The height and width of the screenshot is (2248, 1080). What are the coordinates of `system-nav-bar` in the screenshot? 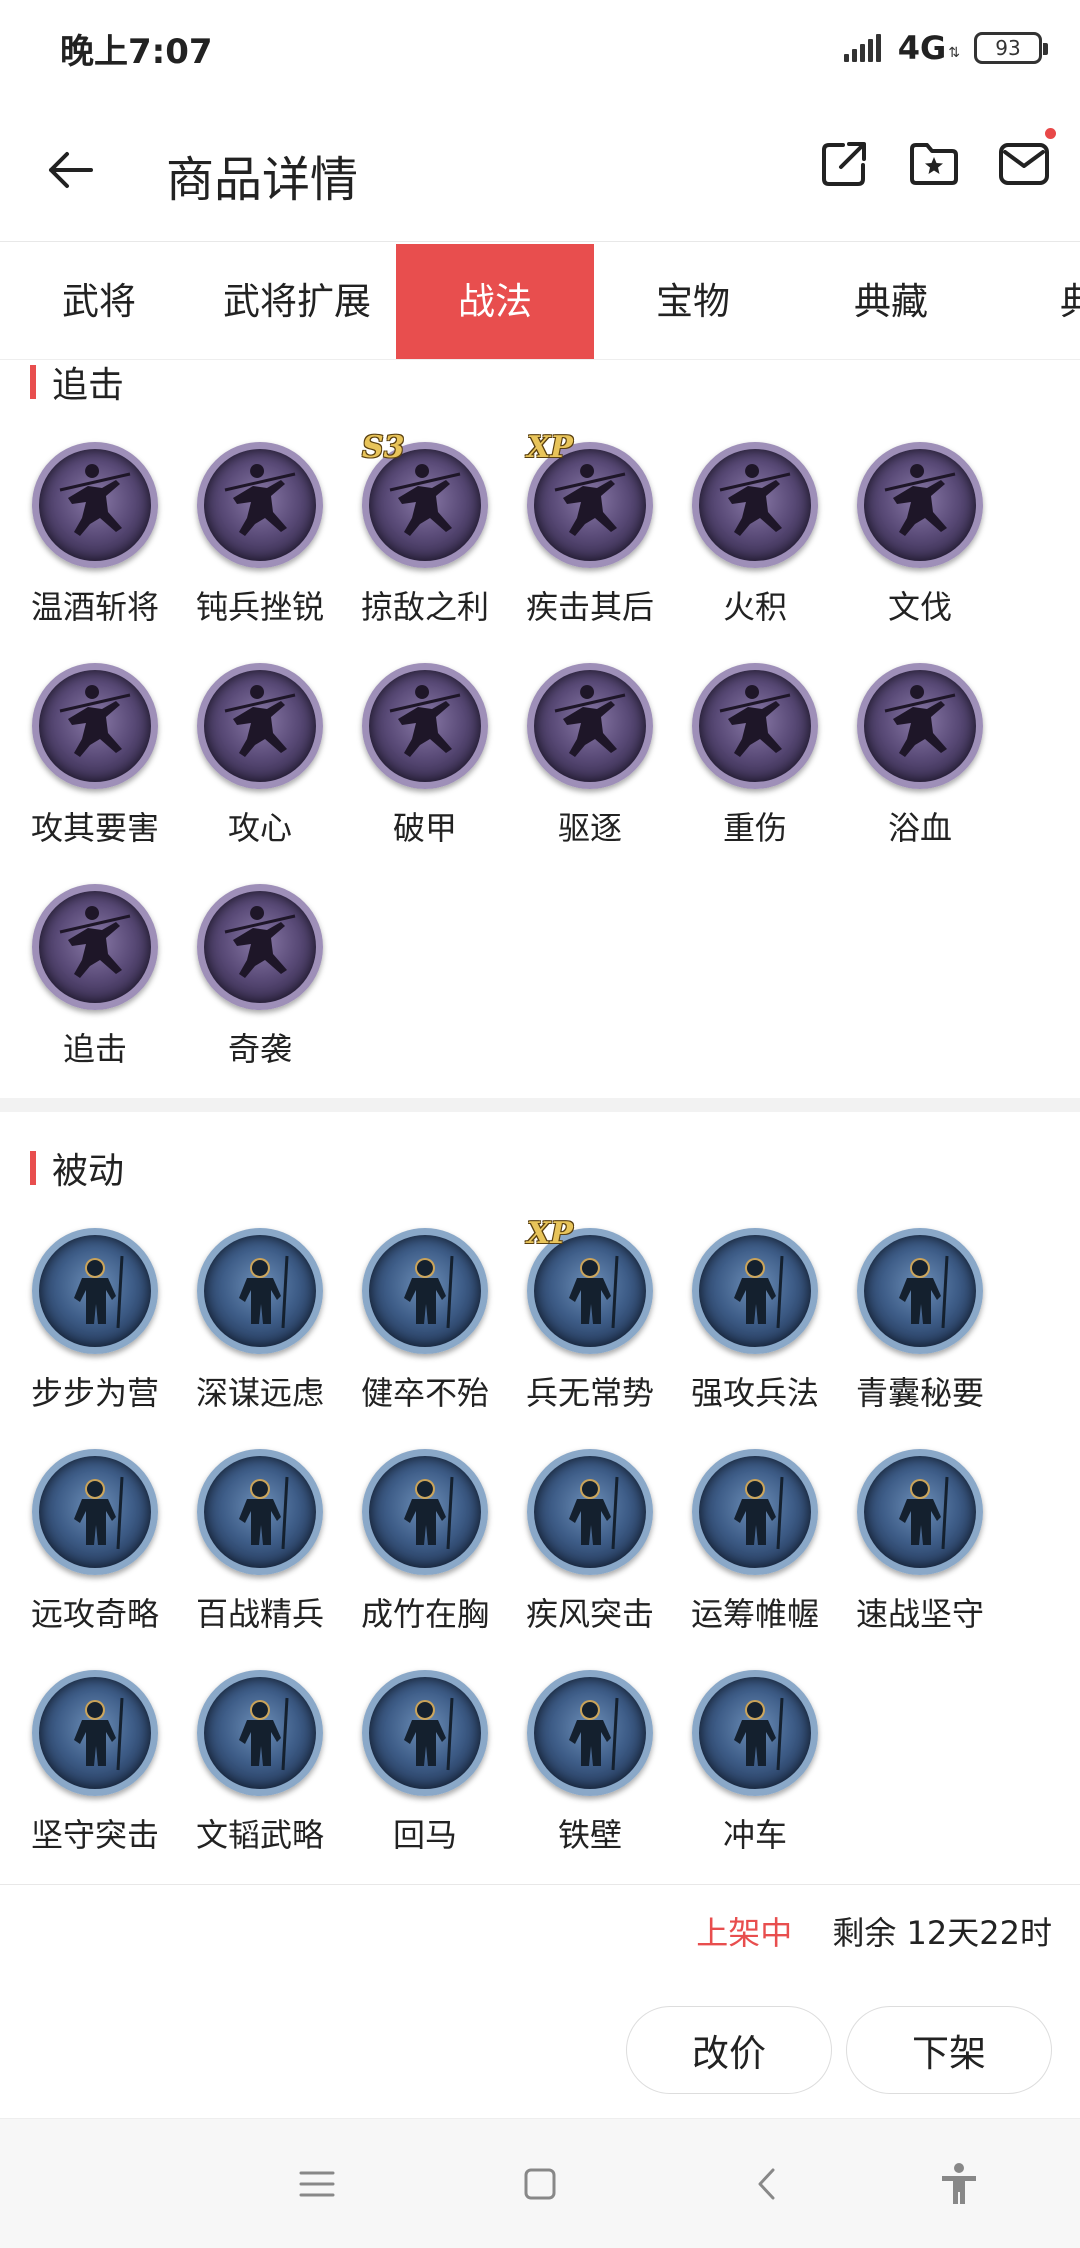 It's located at (540, 2183).